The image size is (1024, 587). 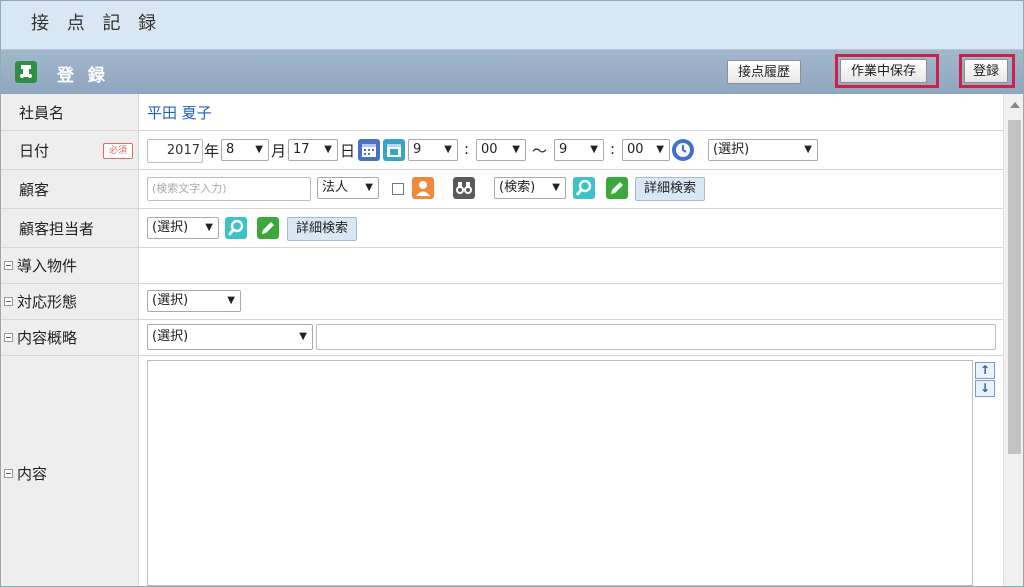 I want to click on day-select: 17 ▼, so click(x=313, y=150).